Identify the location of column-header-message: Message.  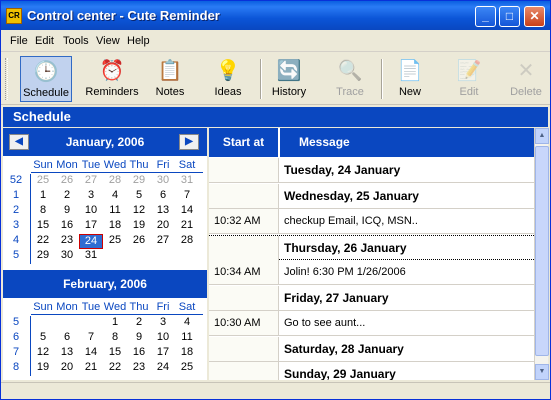
(407, 142).